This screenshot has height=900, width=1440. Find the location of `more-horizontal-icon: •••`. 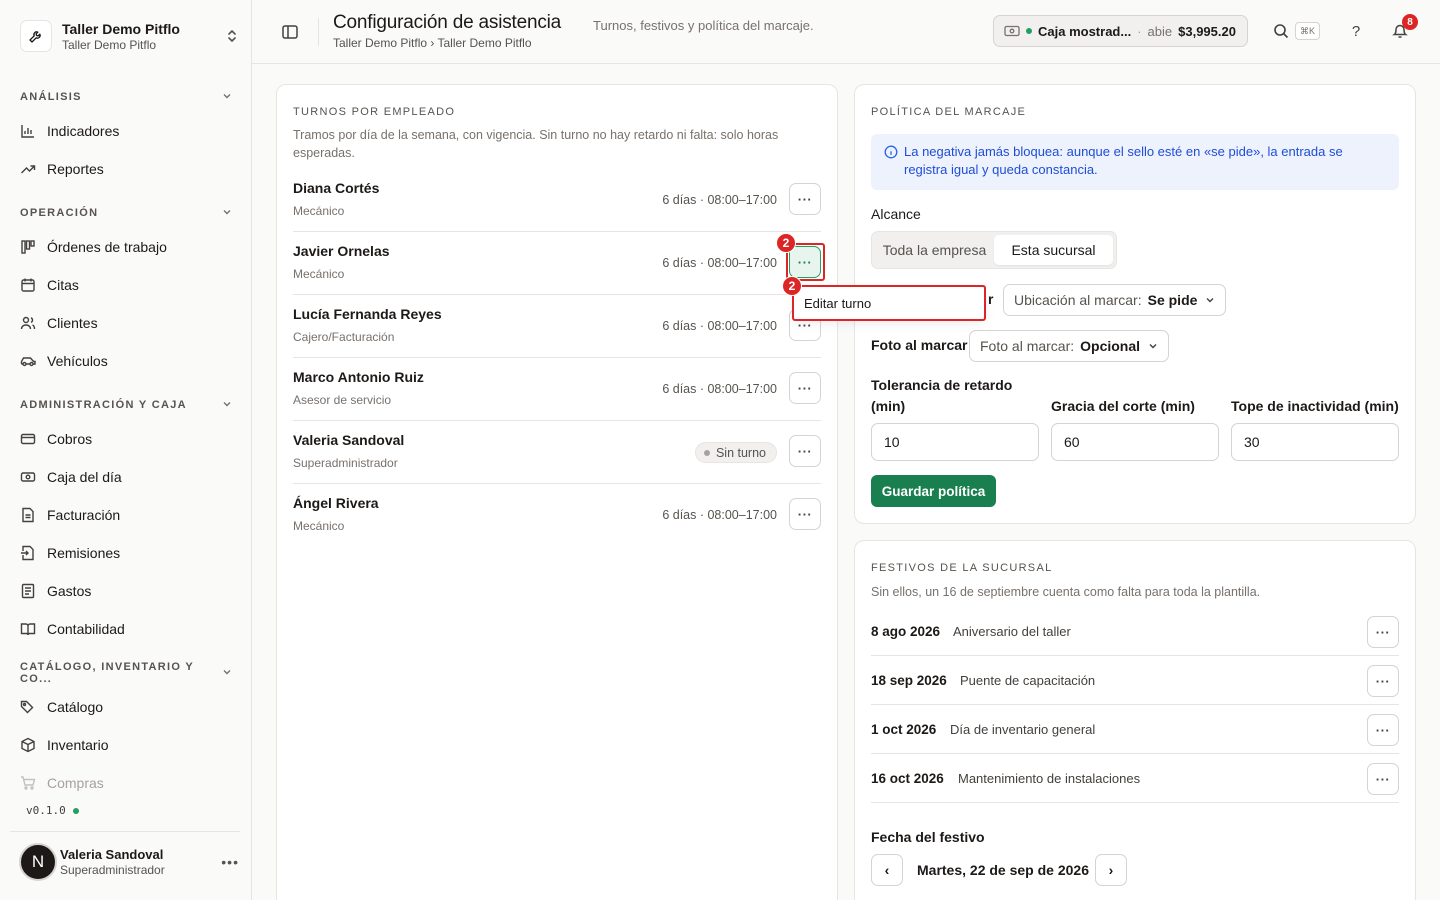

more-horizontal-icon: ••• is located at coordinates (230, 862).